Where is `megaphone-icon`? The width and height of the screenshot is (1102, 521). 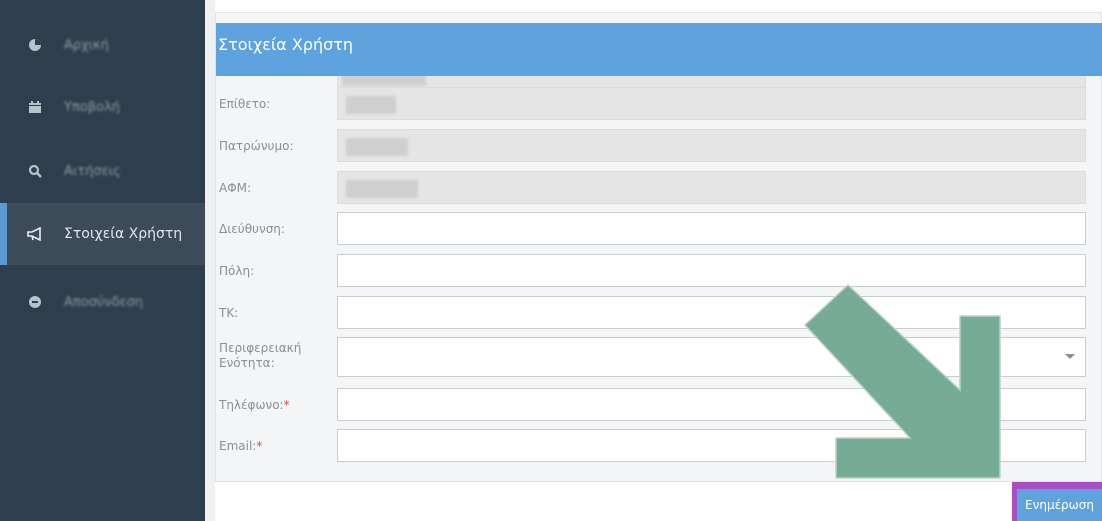
megaphone-icon is located at coordinates (35, 234).